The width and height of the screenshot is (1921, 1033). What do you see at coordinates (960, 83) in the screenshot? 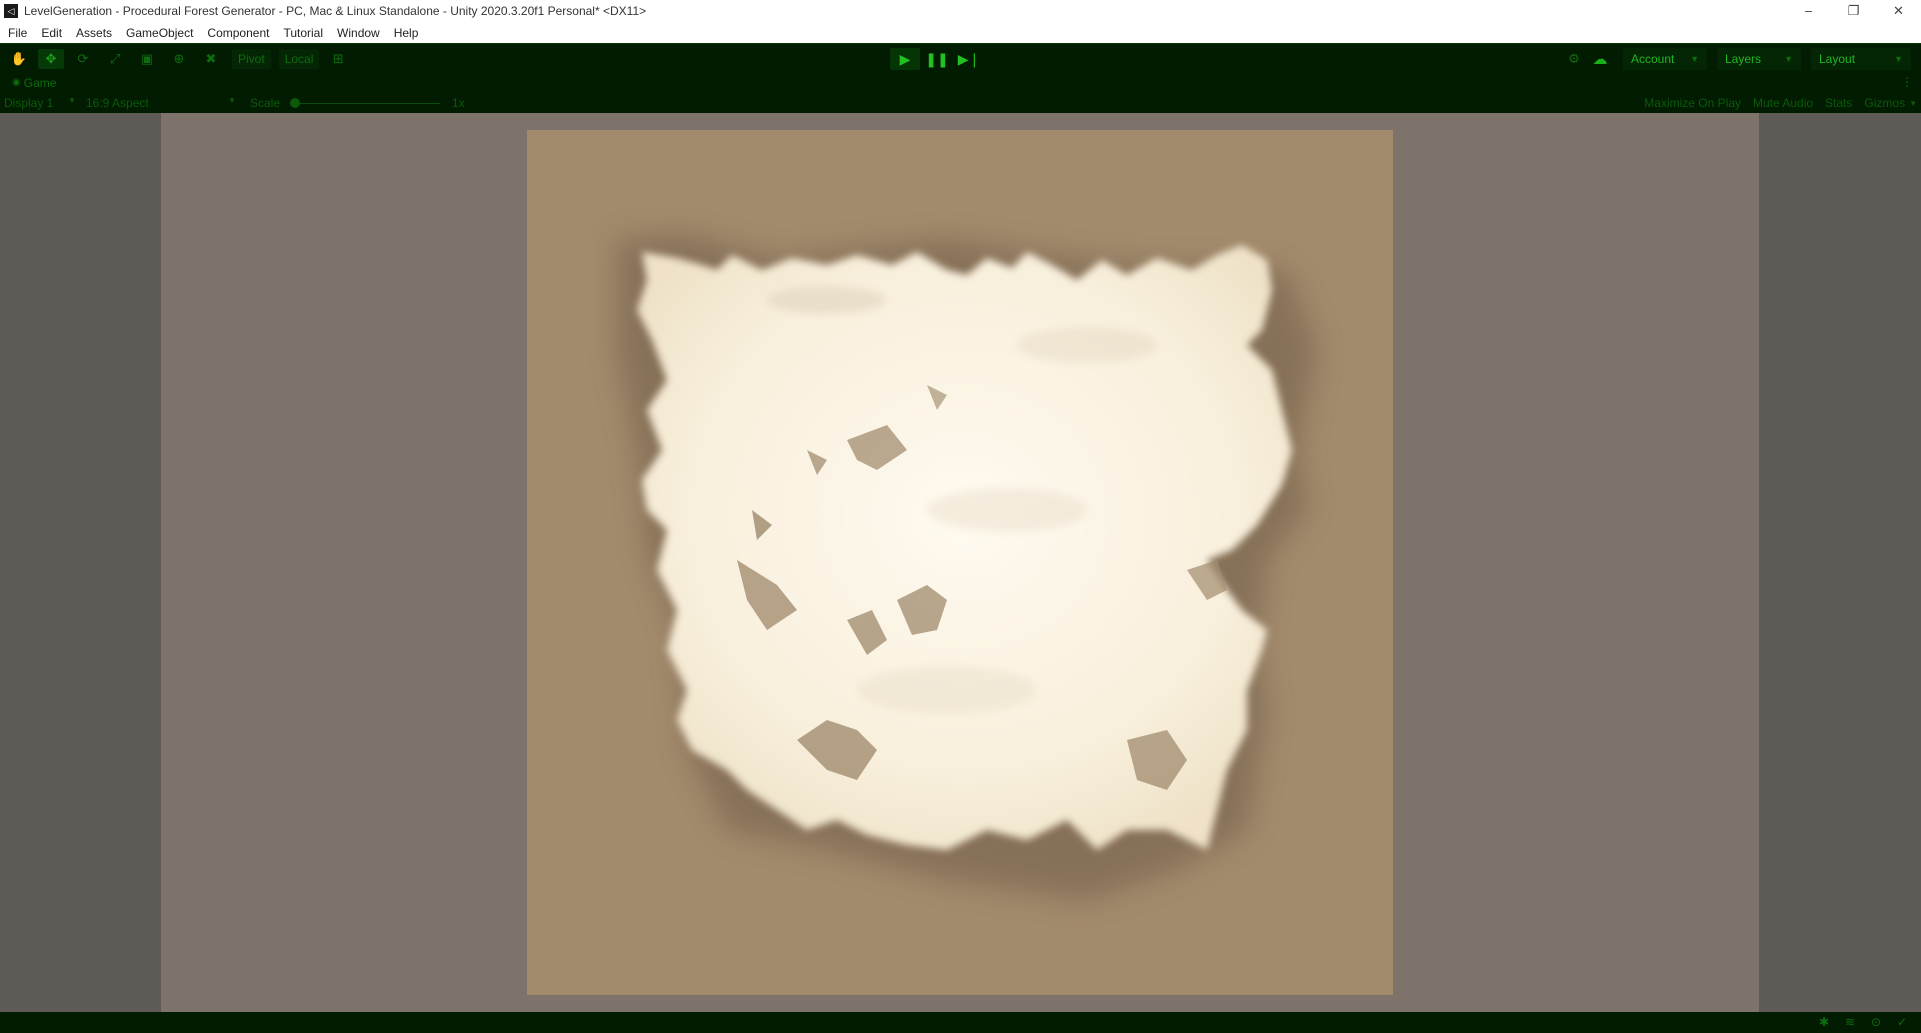
I see `tab-bar: ◉ Game ⋮` at bounding box center [960, 83].